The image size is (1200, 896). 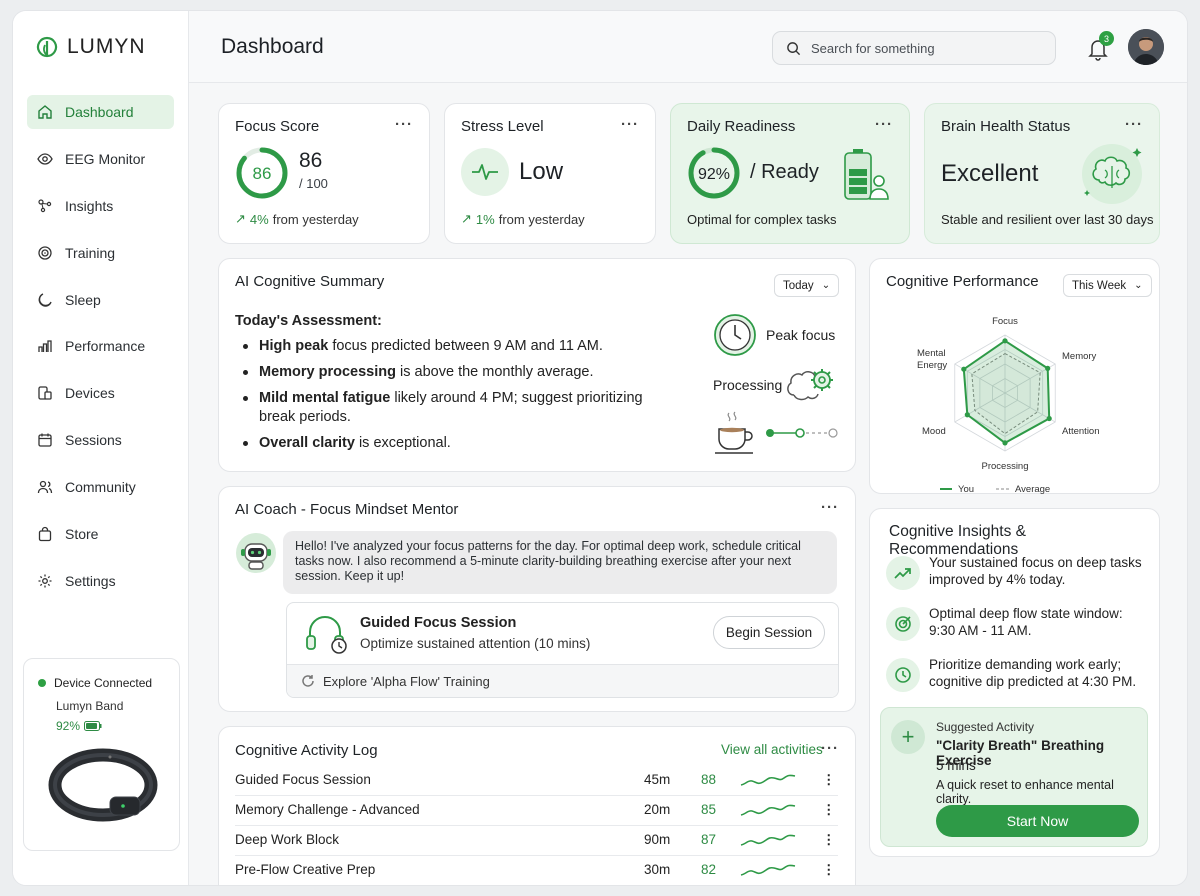 What do you see at coordinates (90, 252) in the screenshot?
I see `sidebar-item-label: Training` at bounding box center [90, 252].